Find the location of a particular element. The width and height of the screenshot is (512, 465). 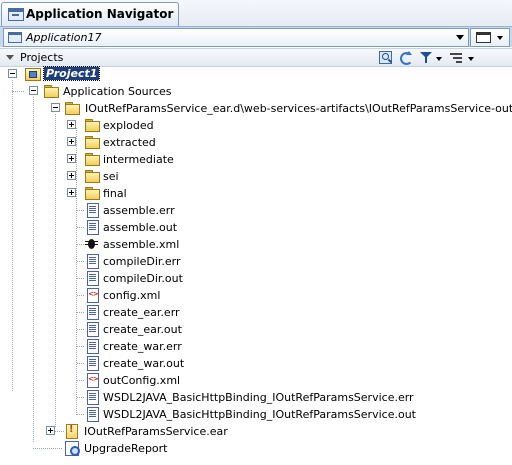

tree-item-label: compileDir.out is located at coordinates (143, 278).